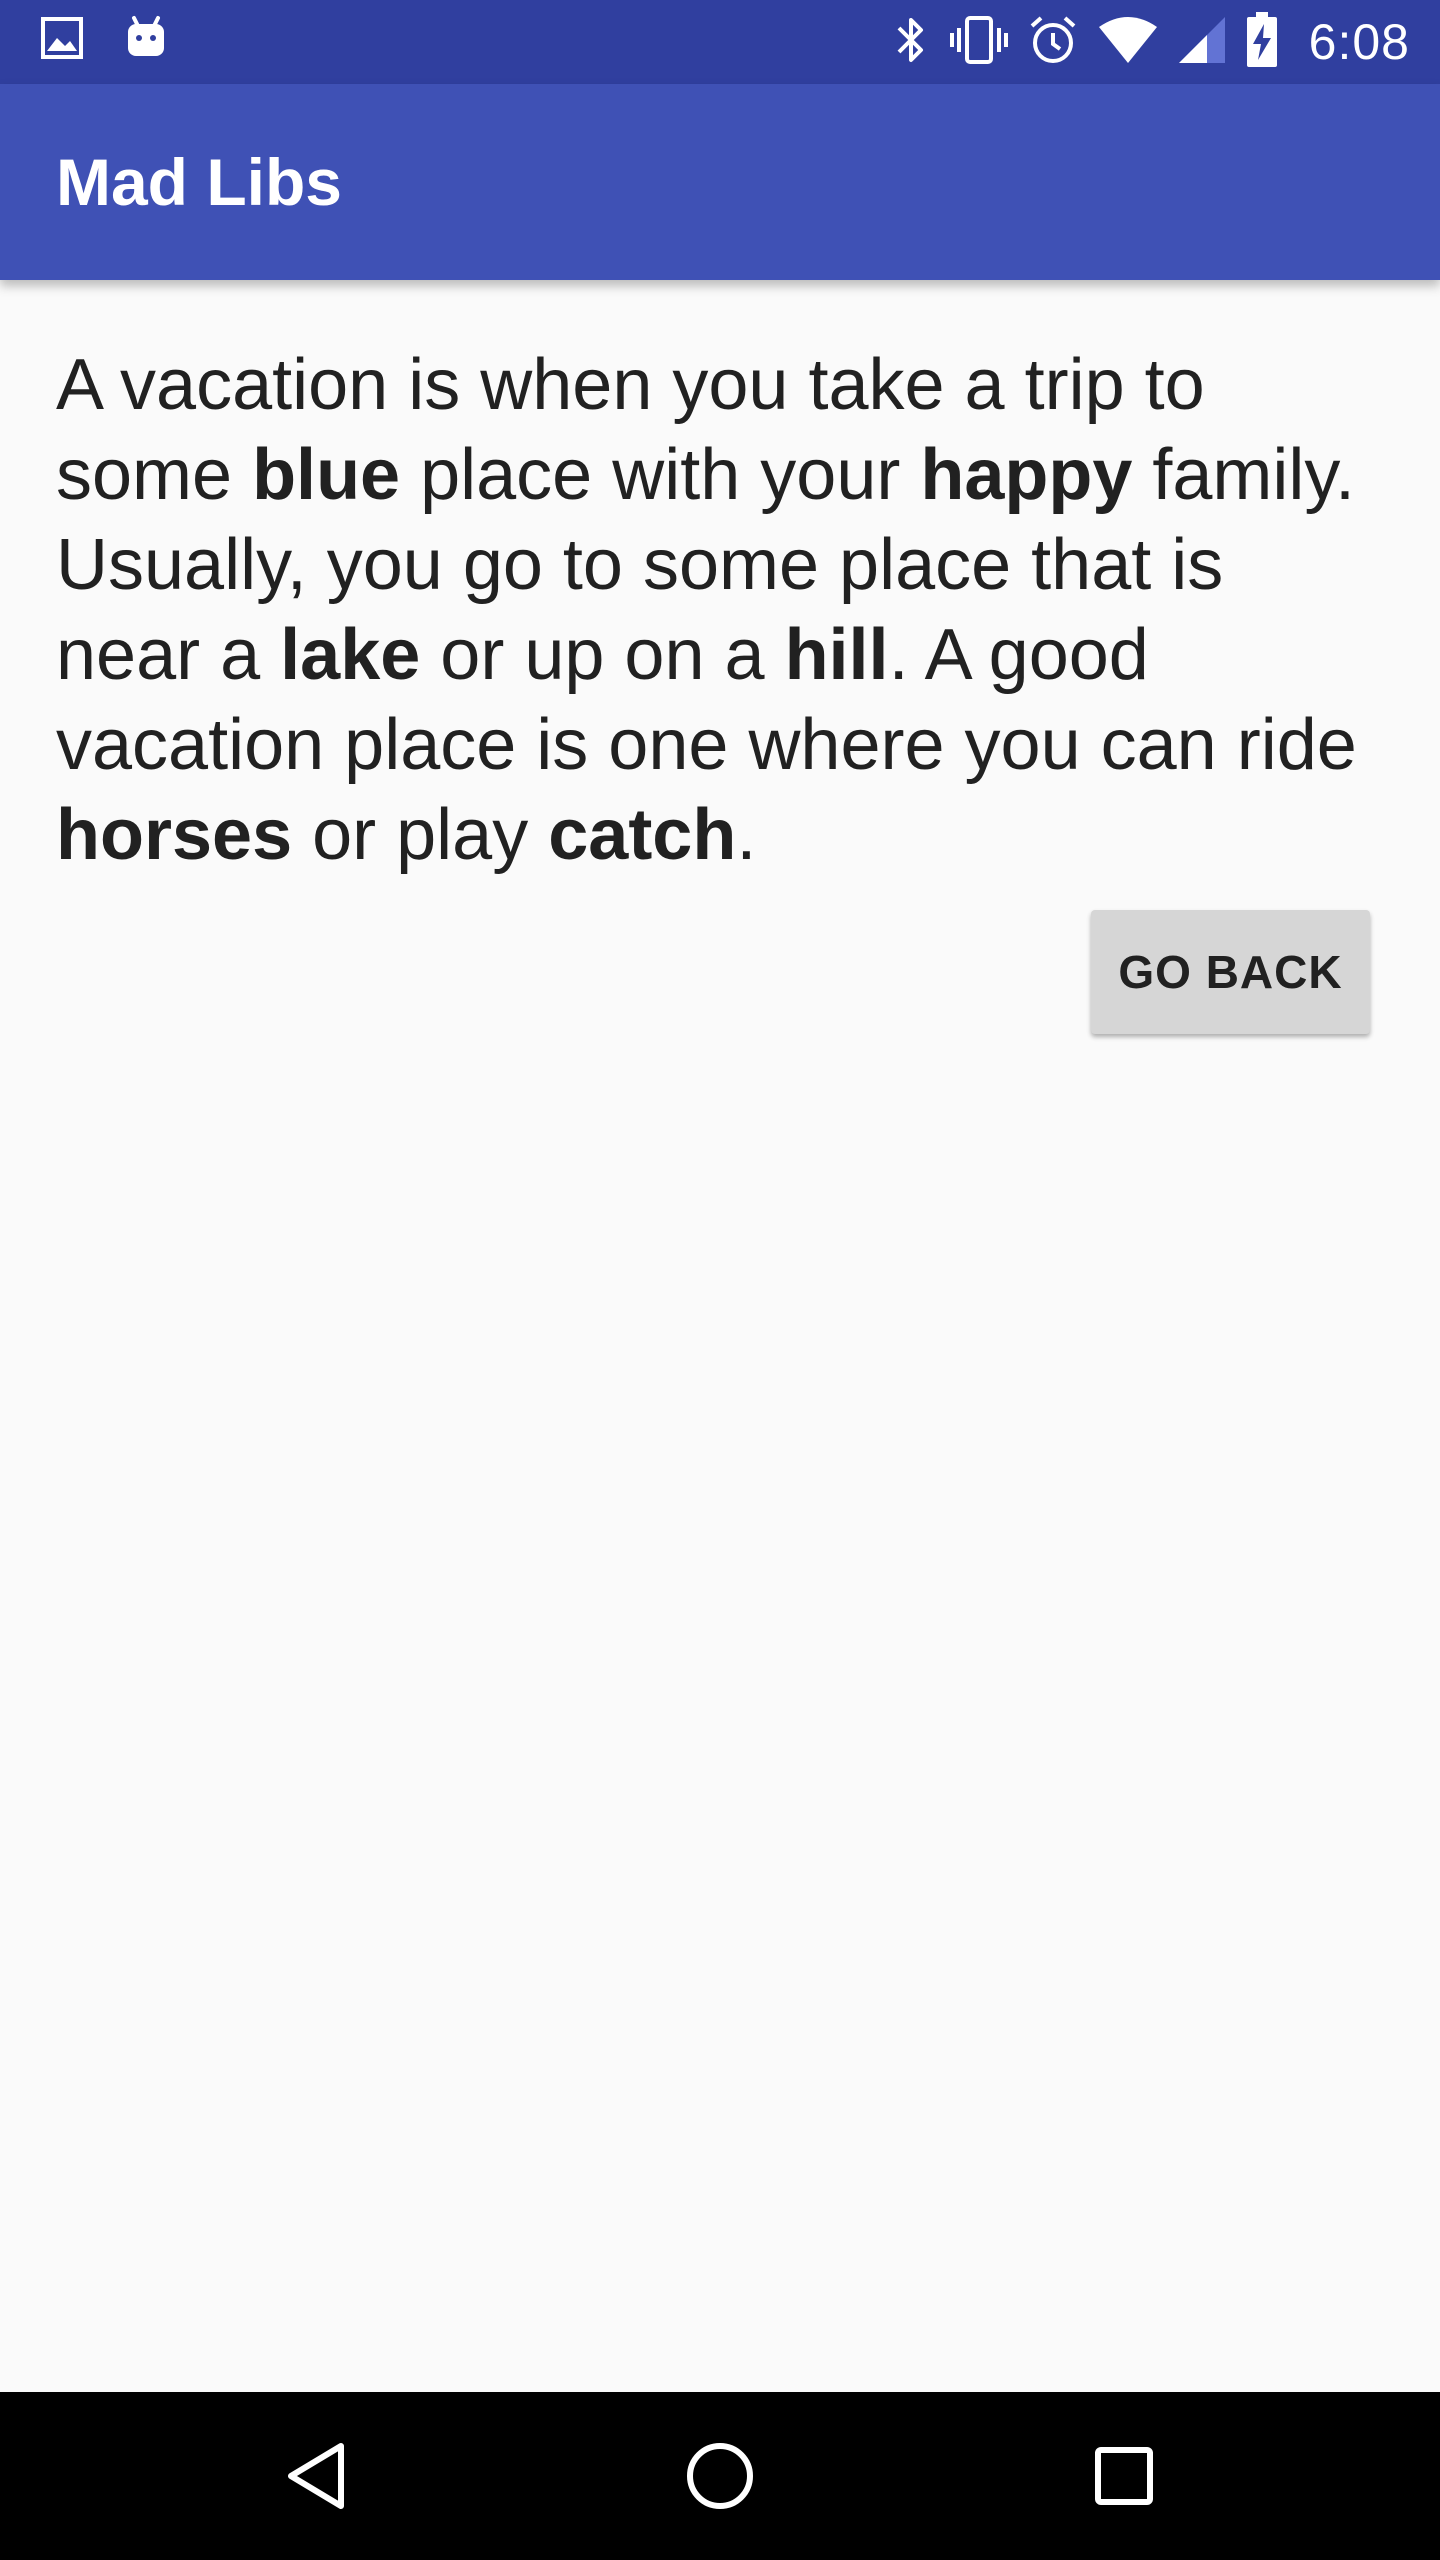 The height and width of the screenshot is (2560, 1440). I want to click on app-title: Mad Libs, so click(199, 182).